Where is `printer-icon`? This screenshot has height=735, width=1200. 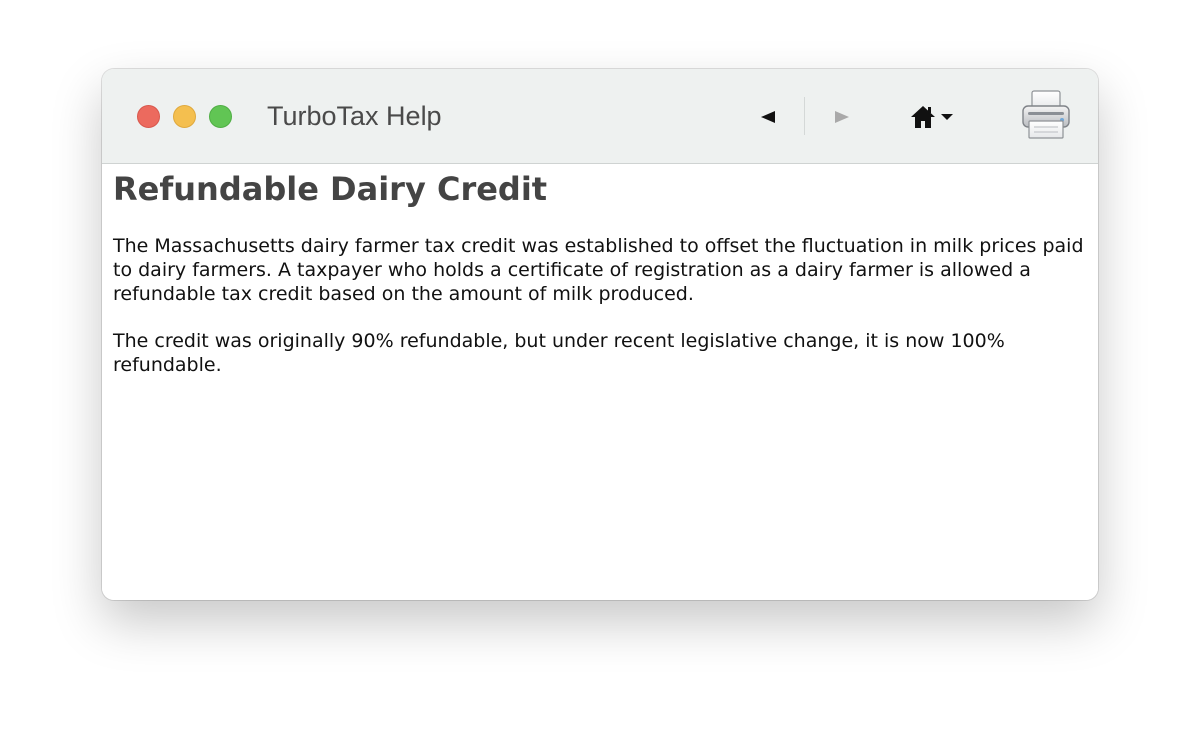 printer-icon is located at coordinates (1046, 114).